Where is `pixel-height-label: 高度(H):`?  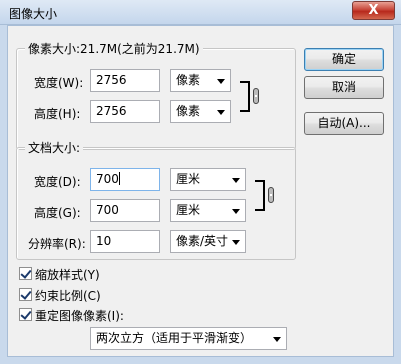 pixel-height-label: 高度(H): is located at coordinates (57, 114).